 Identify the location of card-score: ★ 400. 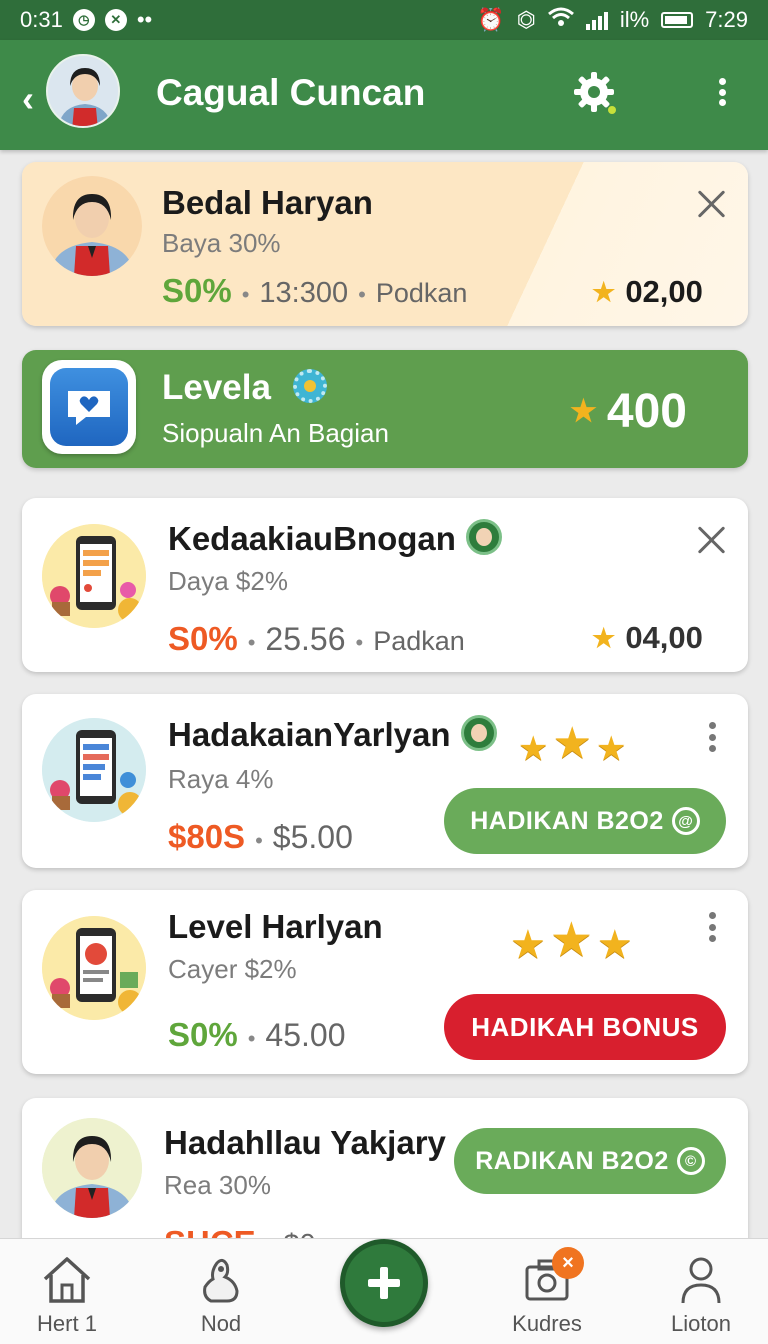
(628, 411).